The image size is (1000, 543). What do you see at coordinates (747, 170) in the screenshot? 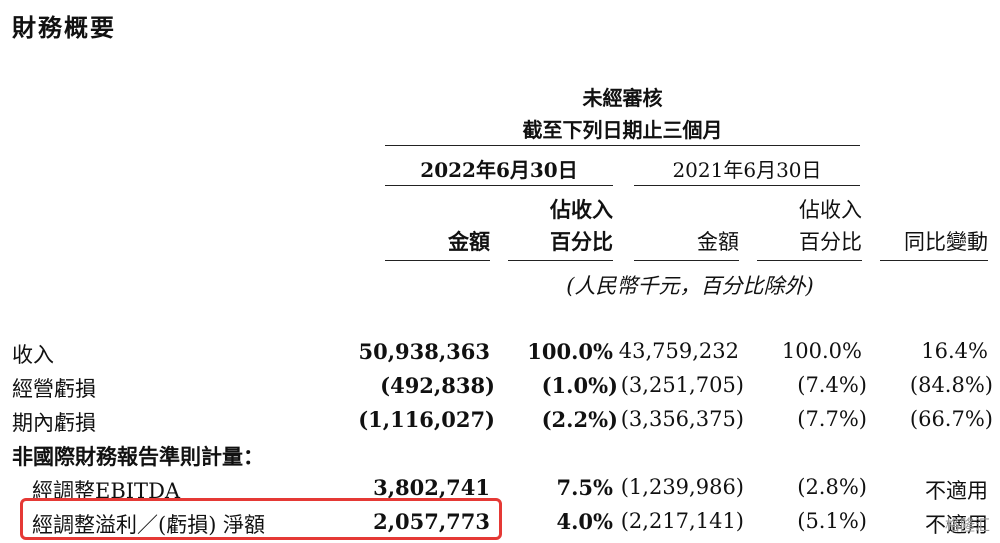
I see `period-2021-label: 2021年6月30日` at bounding box center [747, 170].